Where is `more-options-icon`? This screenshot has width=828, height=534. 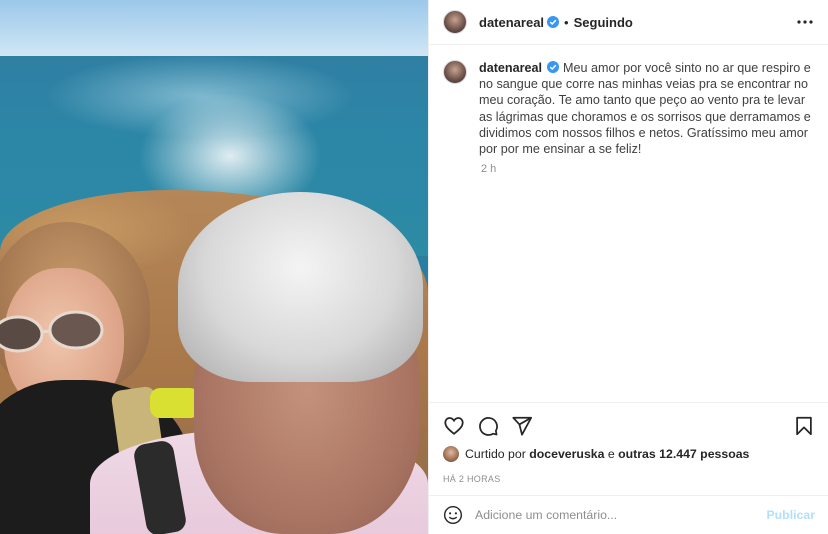
more-options-icon is located at coordinates (805, 22).